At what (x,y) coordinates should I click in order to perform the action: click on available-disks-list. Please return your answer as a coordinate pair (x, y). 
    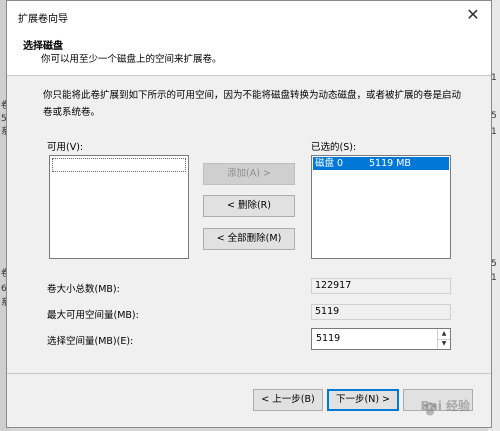
    Looking at the image, I should click on (119, 207).